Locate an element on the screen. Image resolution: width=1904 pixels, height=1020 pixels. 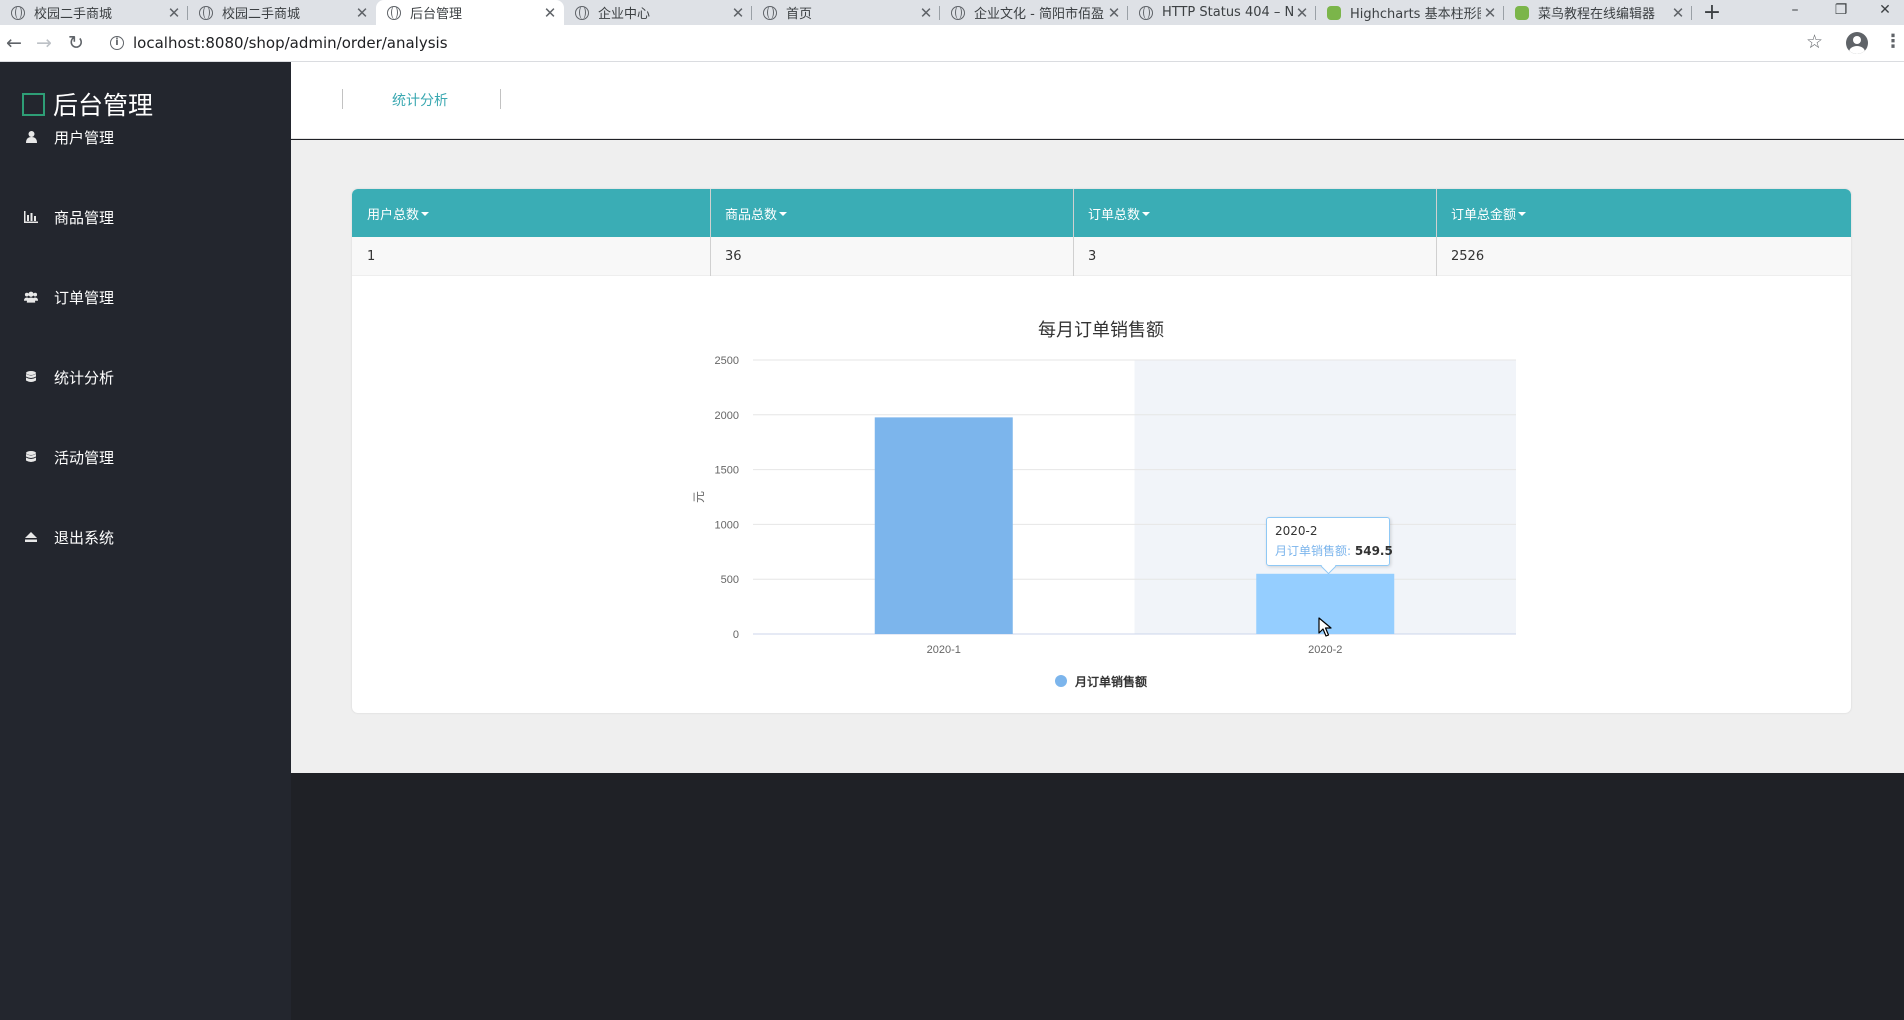
sidebar-item-activities: 活动管理 is located at coordinates (145, 457).